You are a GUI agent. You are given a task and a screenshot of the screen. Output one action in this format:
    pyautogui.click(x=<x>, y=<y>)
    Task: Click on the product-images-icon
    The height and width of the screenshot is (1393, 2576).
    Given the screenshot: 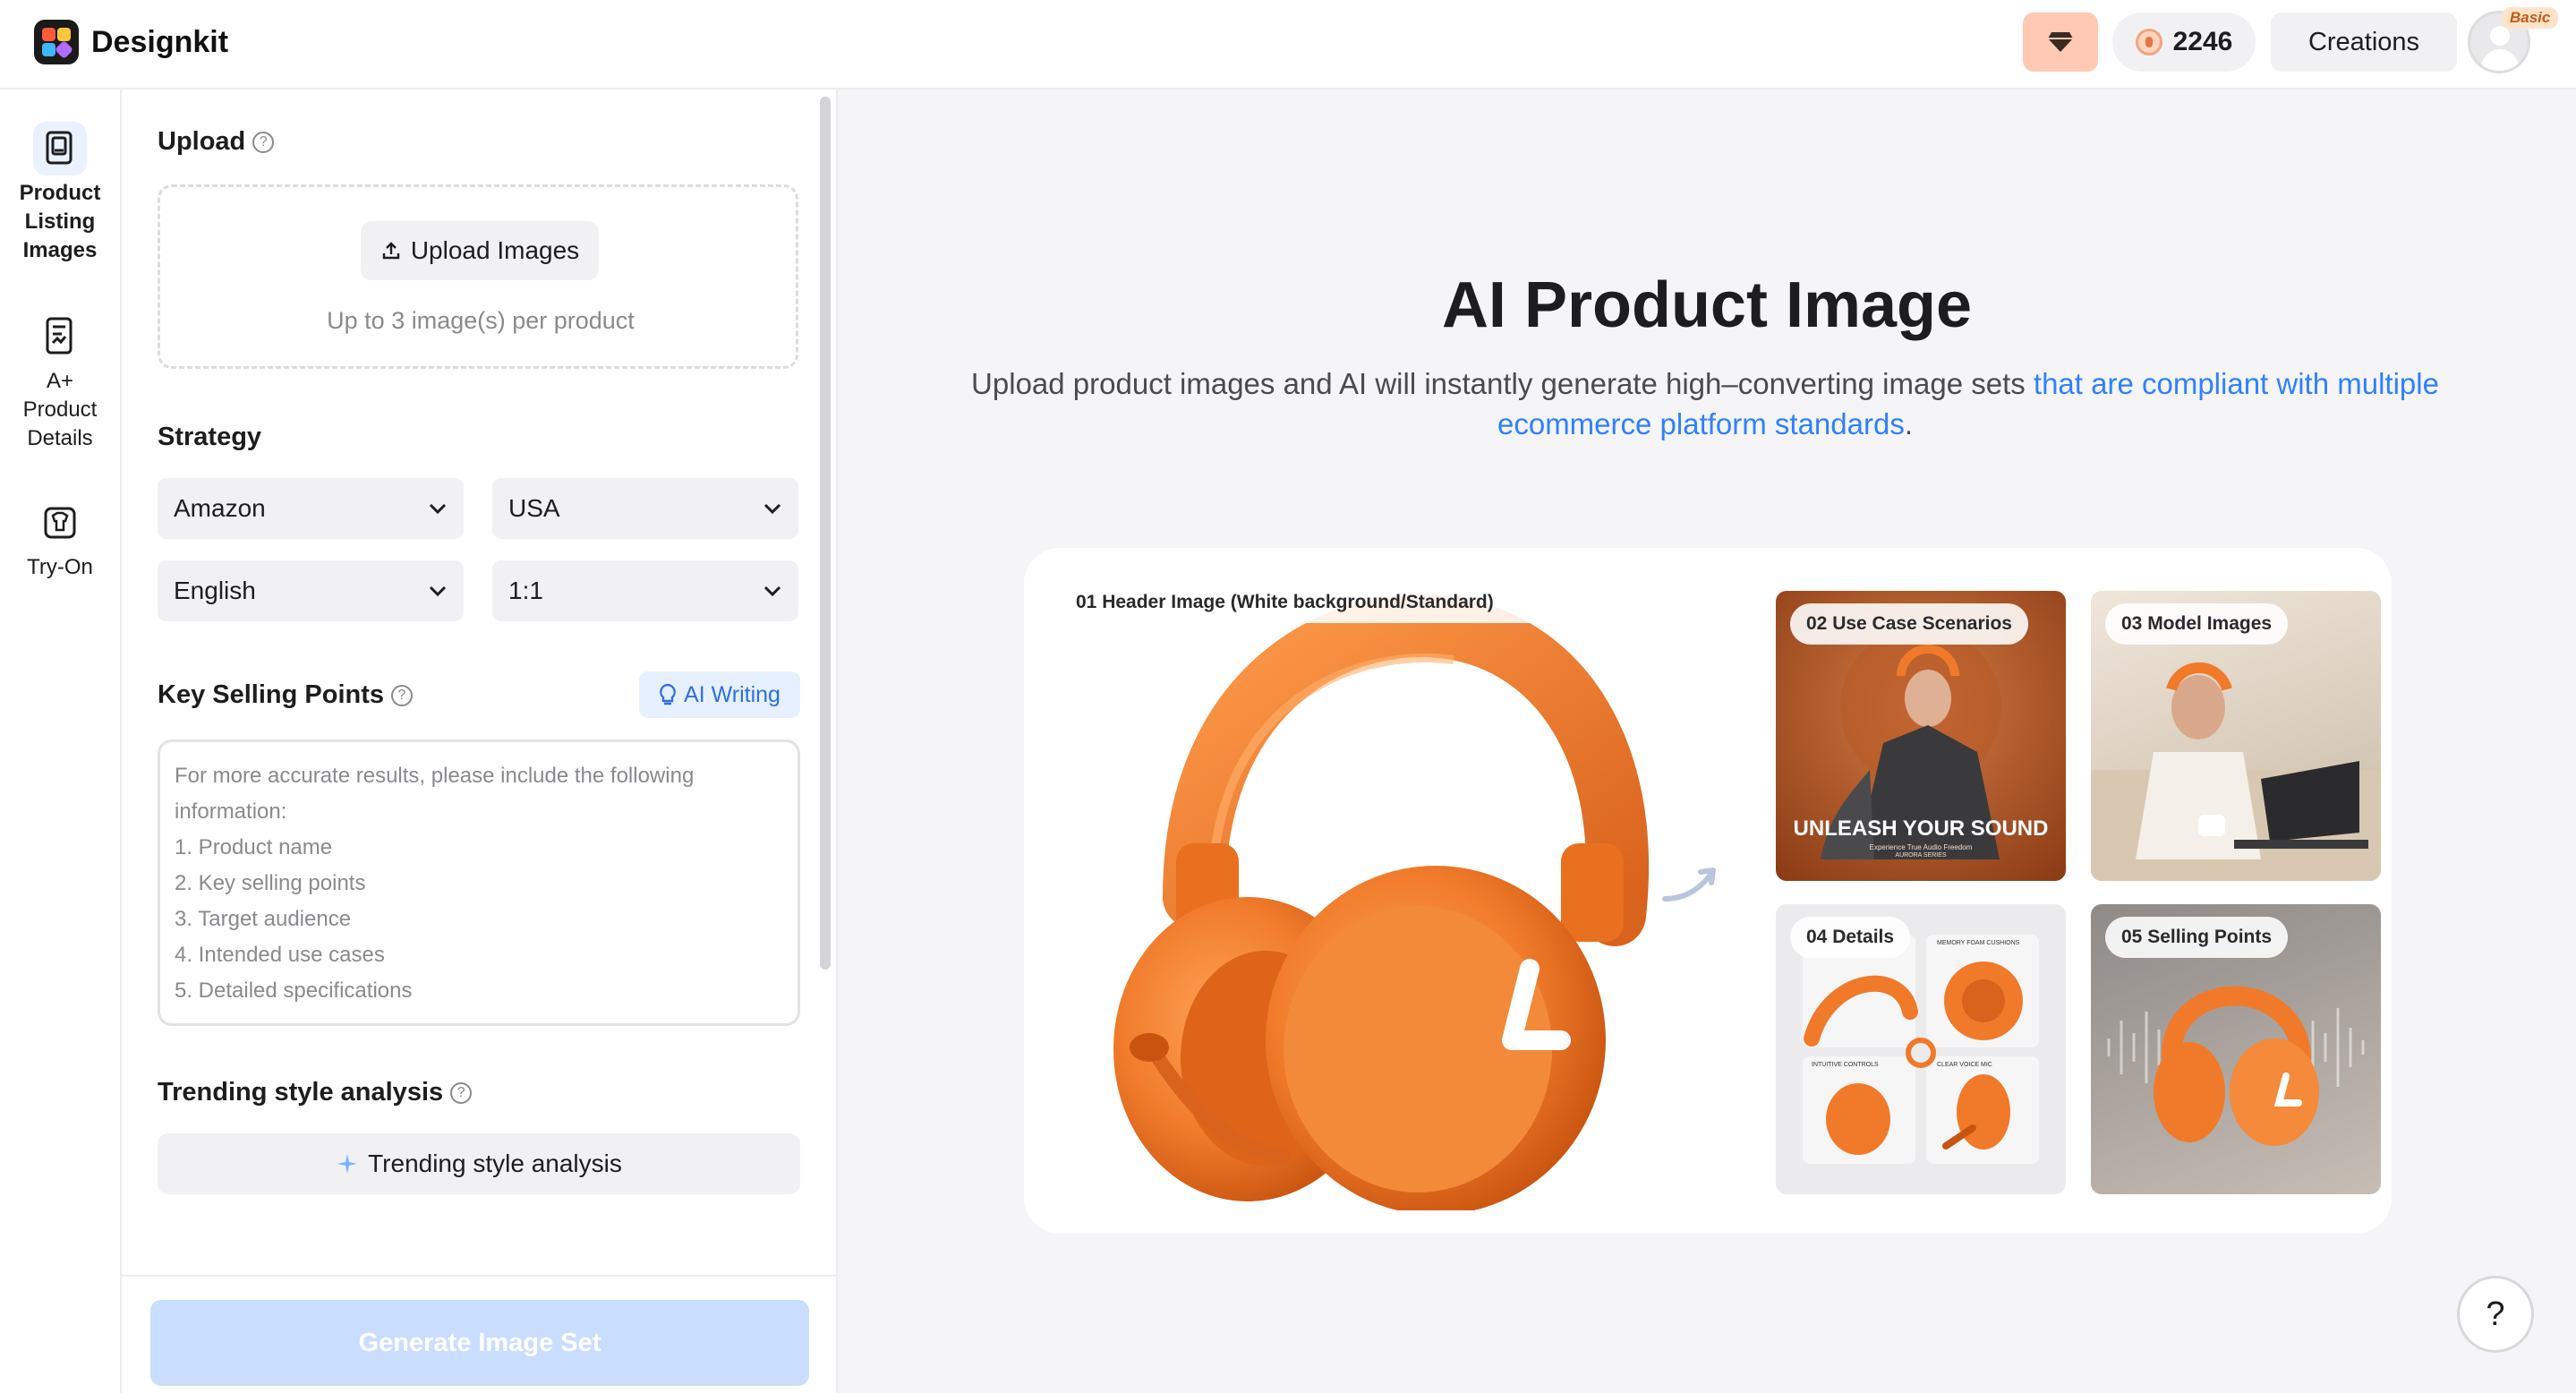 What is the action you would take?
    pyautogui.click(x=60, y=148)
    